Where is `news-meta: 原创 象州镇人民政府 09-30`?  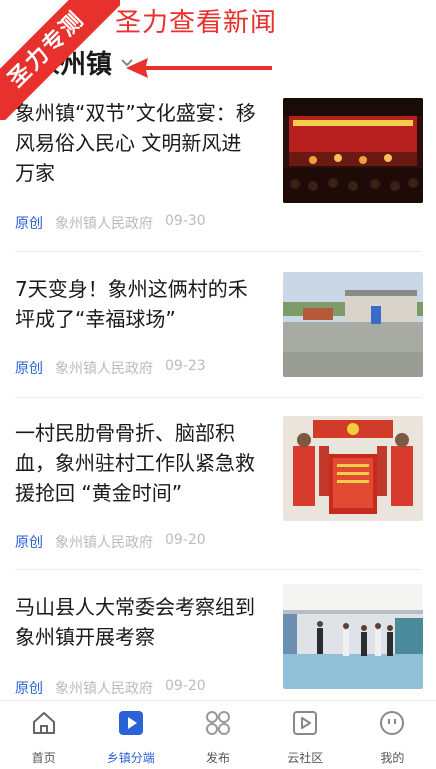
news-meta: 原创 象州镇人民政府 09-30 is located at coordinates (110, 223).